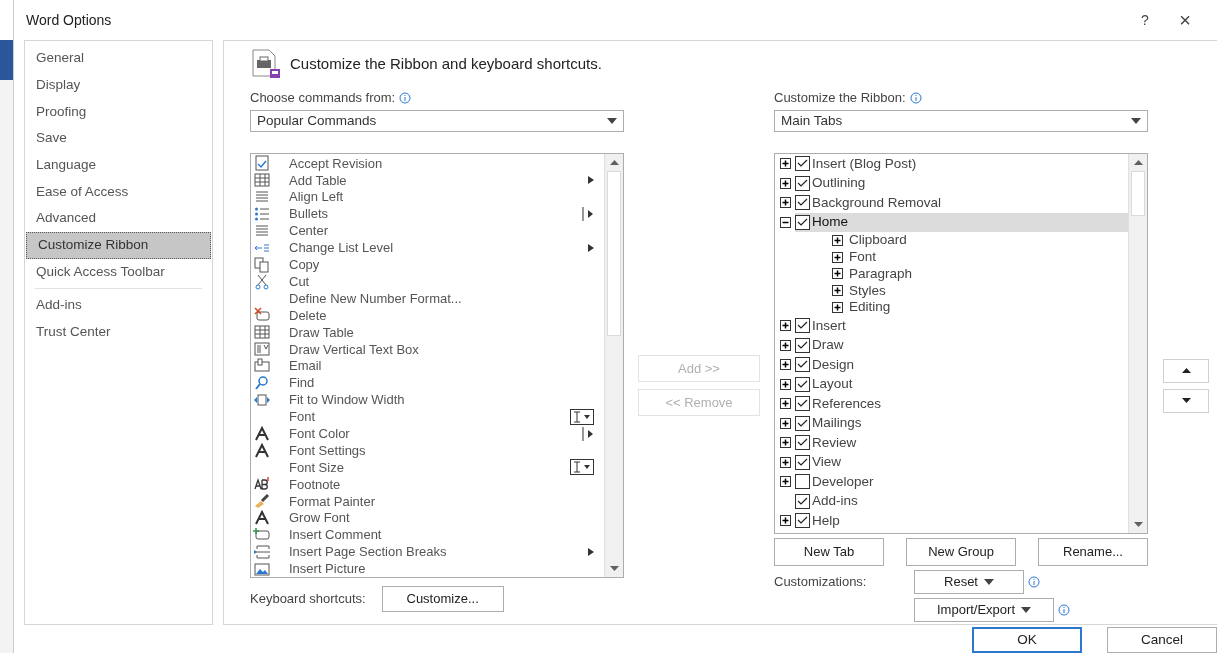  What do you see at coordinates (984, 610) in the screenshot?
I see `import-export-button: Import/Export` at bounding box center [984, 610].